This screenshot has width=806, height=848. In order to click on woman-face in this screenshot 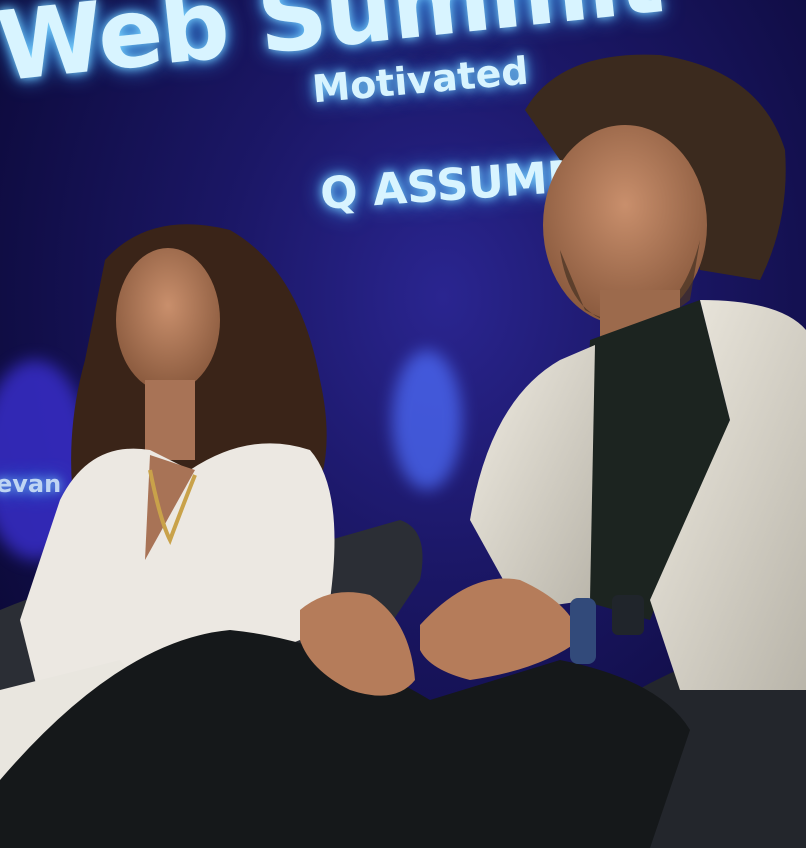, I will do `click(168, 320)`.